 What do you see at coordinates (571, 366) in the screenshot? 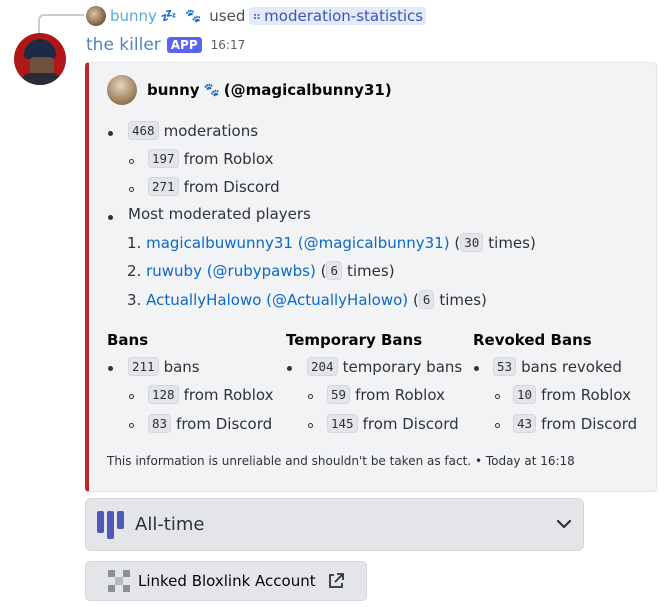
I see `revoked-bans-label: bans revoked` at bounding box center [571, 366].